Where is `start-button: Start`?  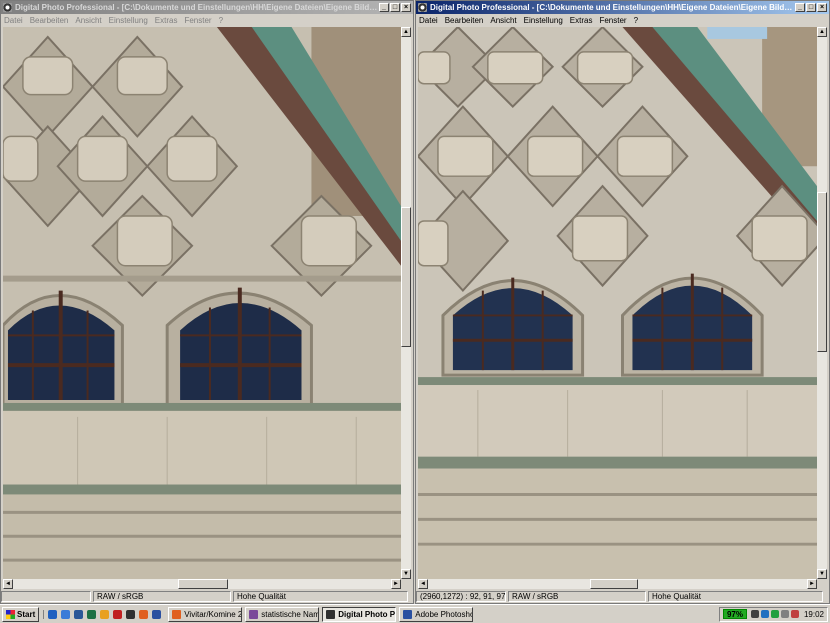 start-button: Start is located at coordinates (21, 614).